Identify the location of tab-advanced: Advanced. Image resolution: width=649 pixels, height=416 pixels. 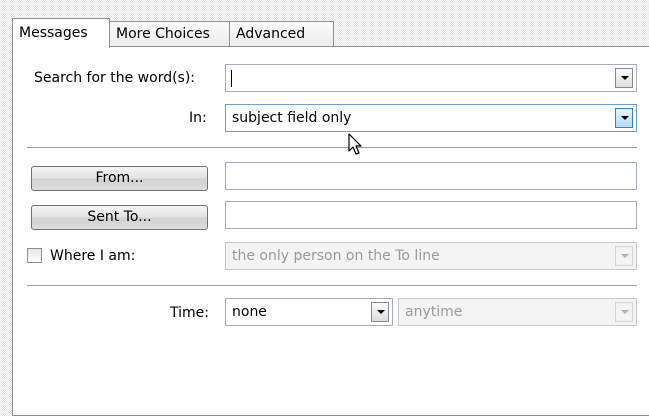
(281, 34).